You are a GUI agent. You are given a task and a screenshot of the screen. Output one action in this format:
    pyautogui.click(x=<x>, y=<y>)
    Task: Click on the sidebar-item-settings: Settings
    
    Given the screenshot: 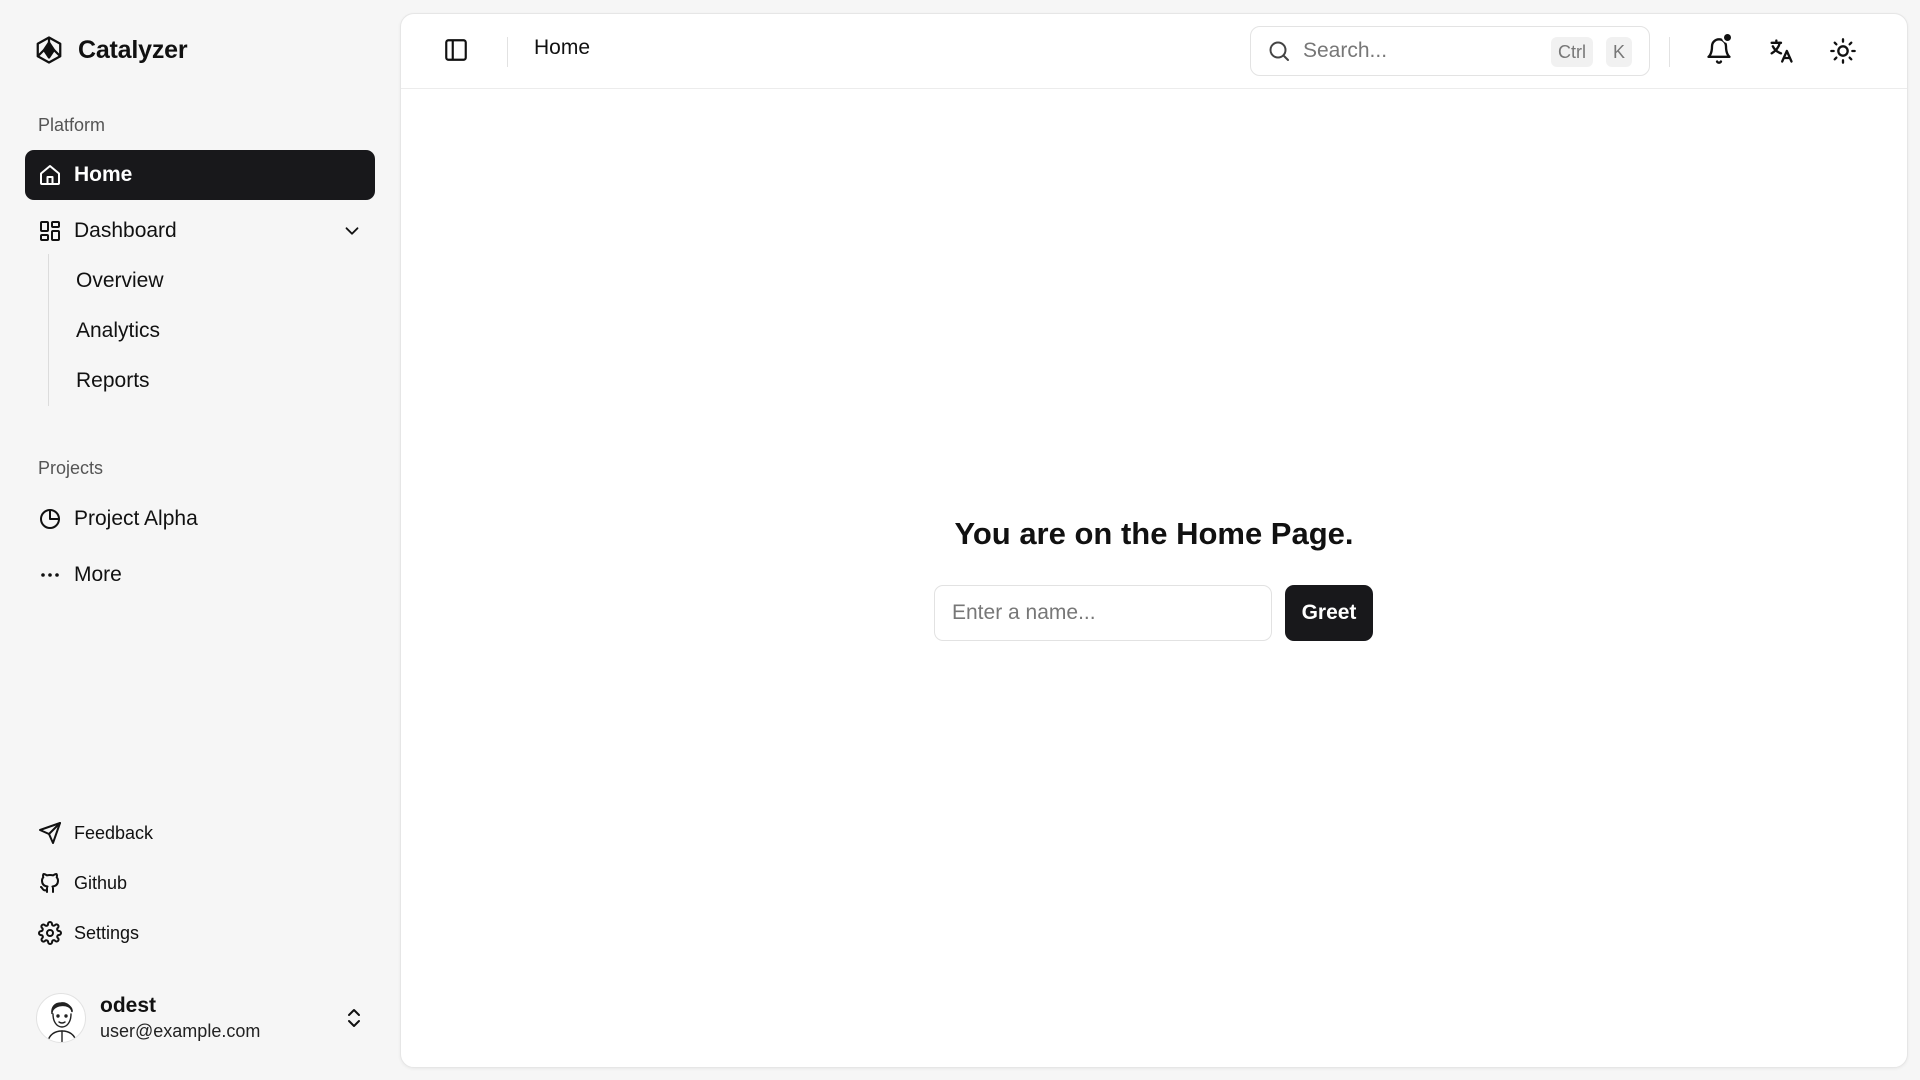 What is the action you would take?
    pyautogui.click(x=88, y=933)
    